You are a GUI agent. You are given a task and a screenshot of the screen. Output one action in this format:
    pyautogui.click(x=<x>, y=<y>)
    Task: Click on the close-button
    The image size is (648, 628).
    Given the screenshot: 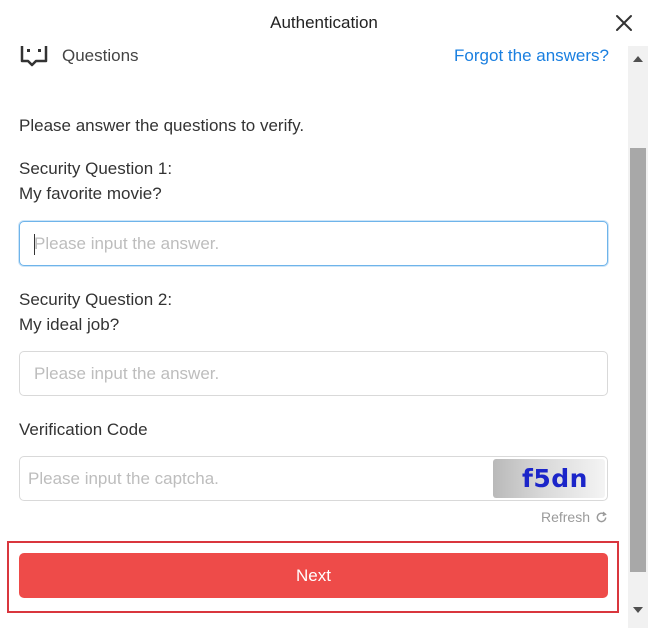 What is the action you would take?
    pyautogui.click(x=624, y=23)
    